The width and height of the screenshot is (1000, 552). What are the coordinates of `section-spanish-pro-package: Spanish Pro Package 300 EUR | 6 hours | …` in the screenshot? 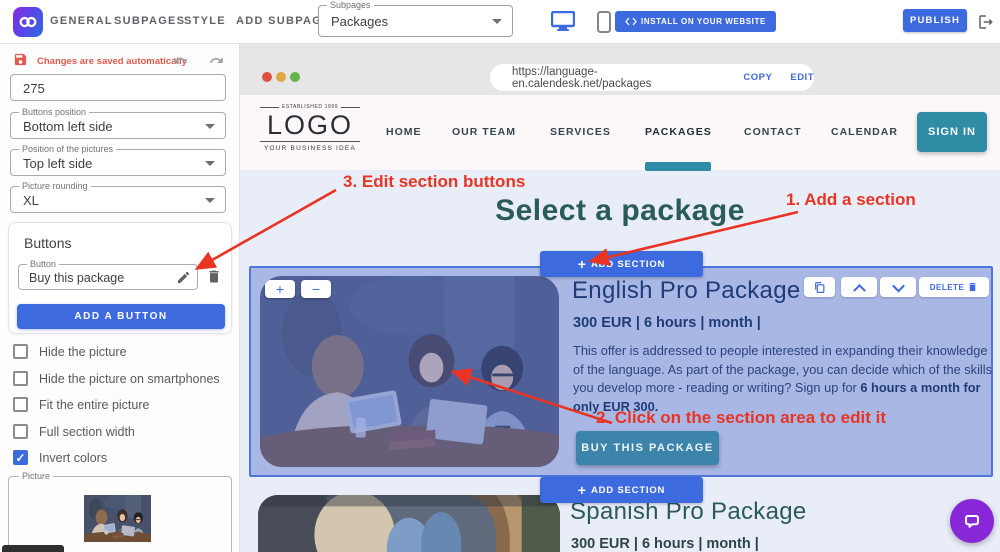 It's located at (620, 523).